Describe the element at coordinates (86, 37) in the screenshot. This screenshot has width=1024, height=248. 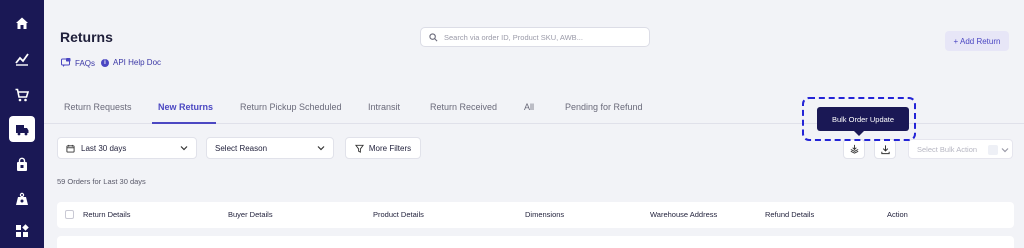
I see `page-title: Returns` at that location.